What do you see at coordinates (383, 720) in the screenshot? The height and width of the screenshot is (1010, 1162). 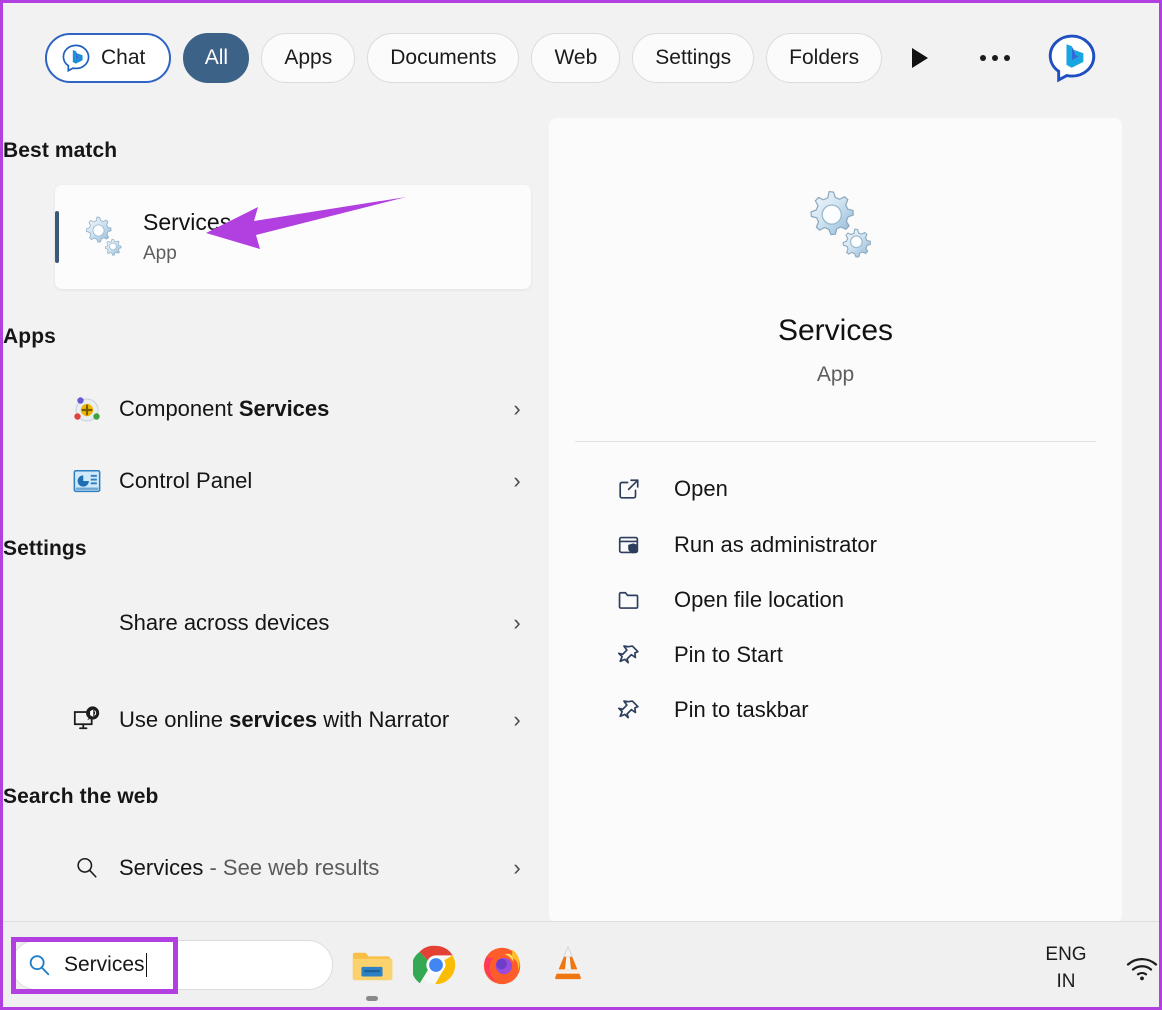 I see `result-label-suffix: with Narrator` at bounding box center [383, 720].